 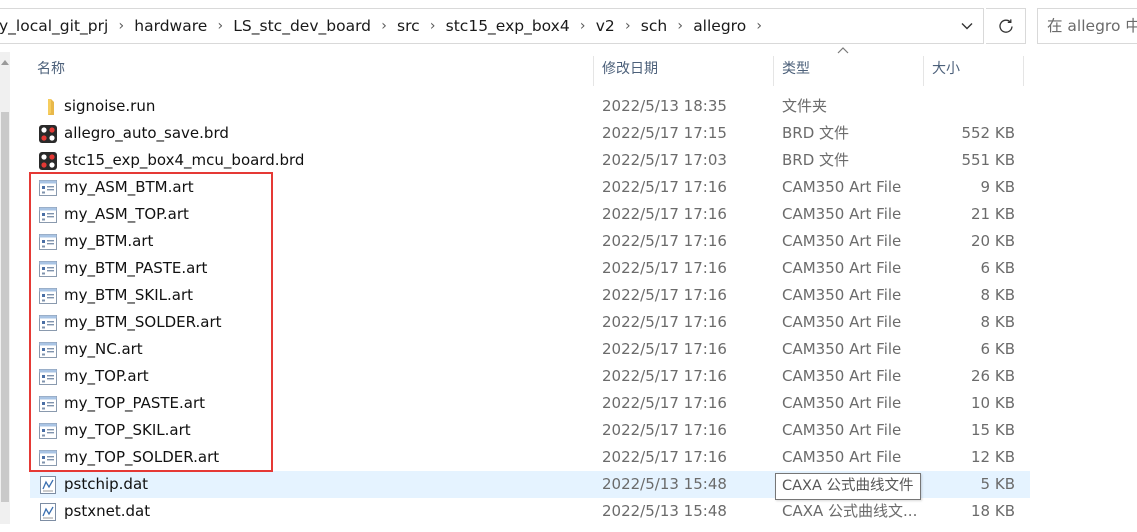 I want to click on column-headers: 名称 修改日期 类型 大小, so click(x=520, y=69).